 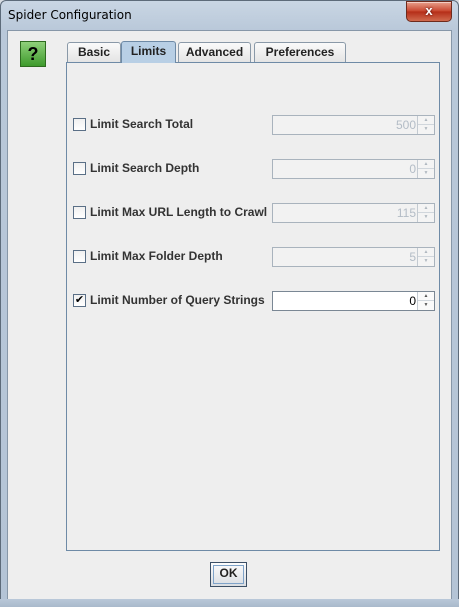 What do you see at coordinates (79, 256) in the screenshot?
I see `limit-max-folder-depth-checkbox` at bounding box center [79, 256].